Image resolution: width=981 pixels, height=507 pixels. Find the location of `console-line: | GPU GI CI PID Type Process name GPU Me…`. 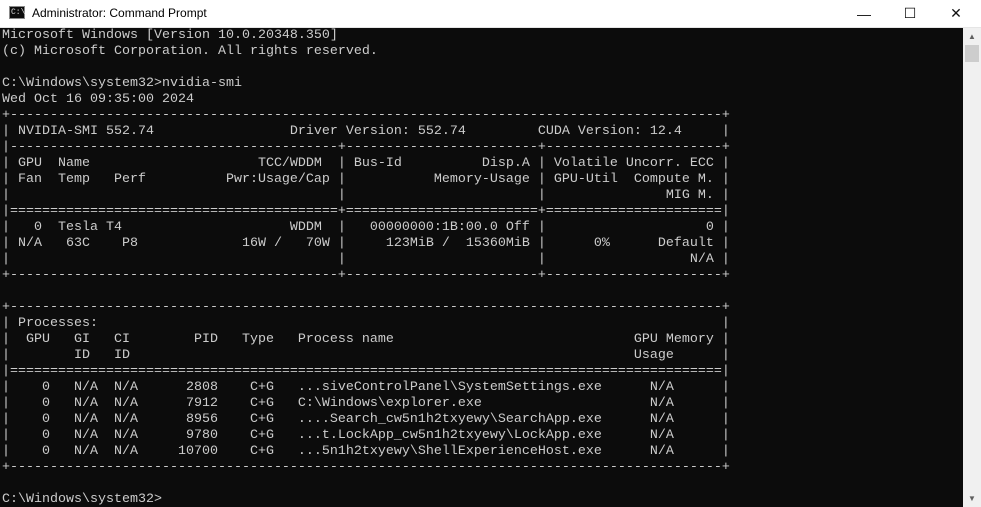

console-line: | GPU GI CI PID Type Process name GPU Me… is located at coordinates (366, 339).